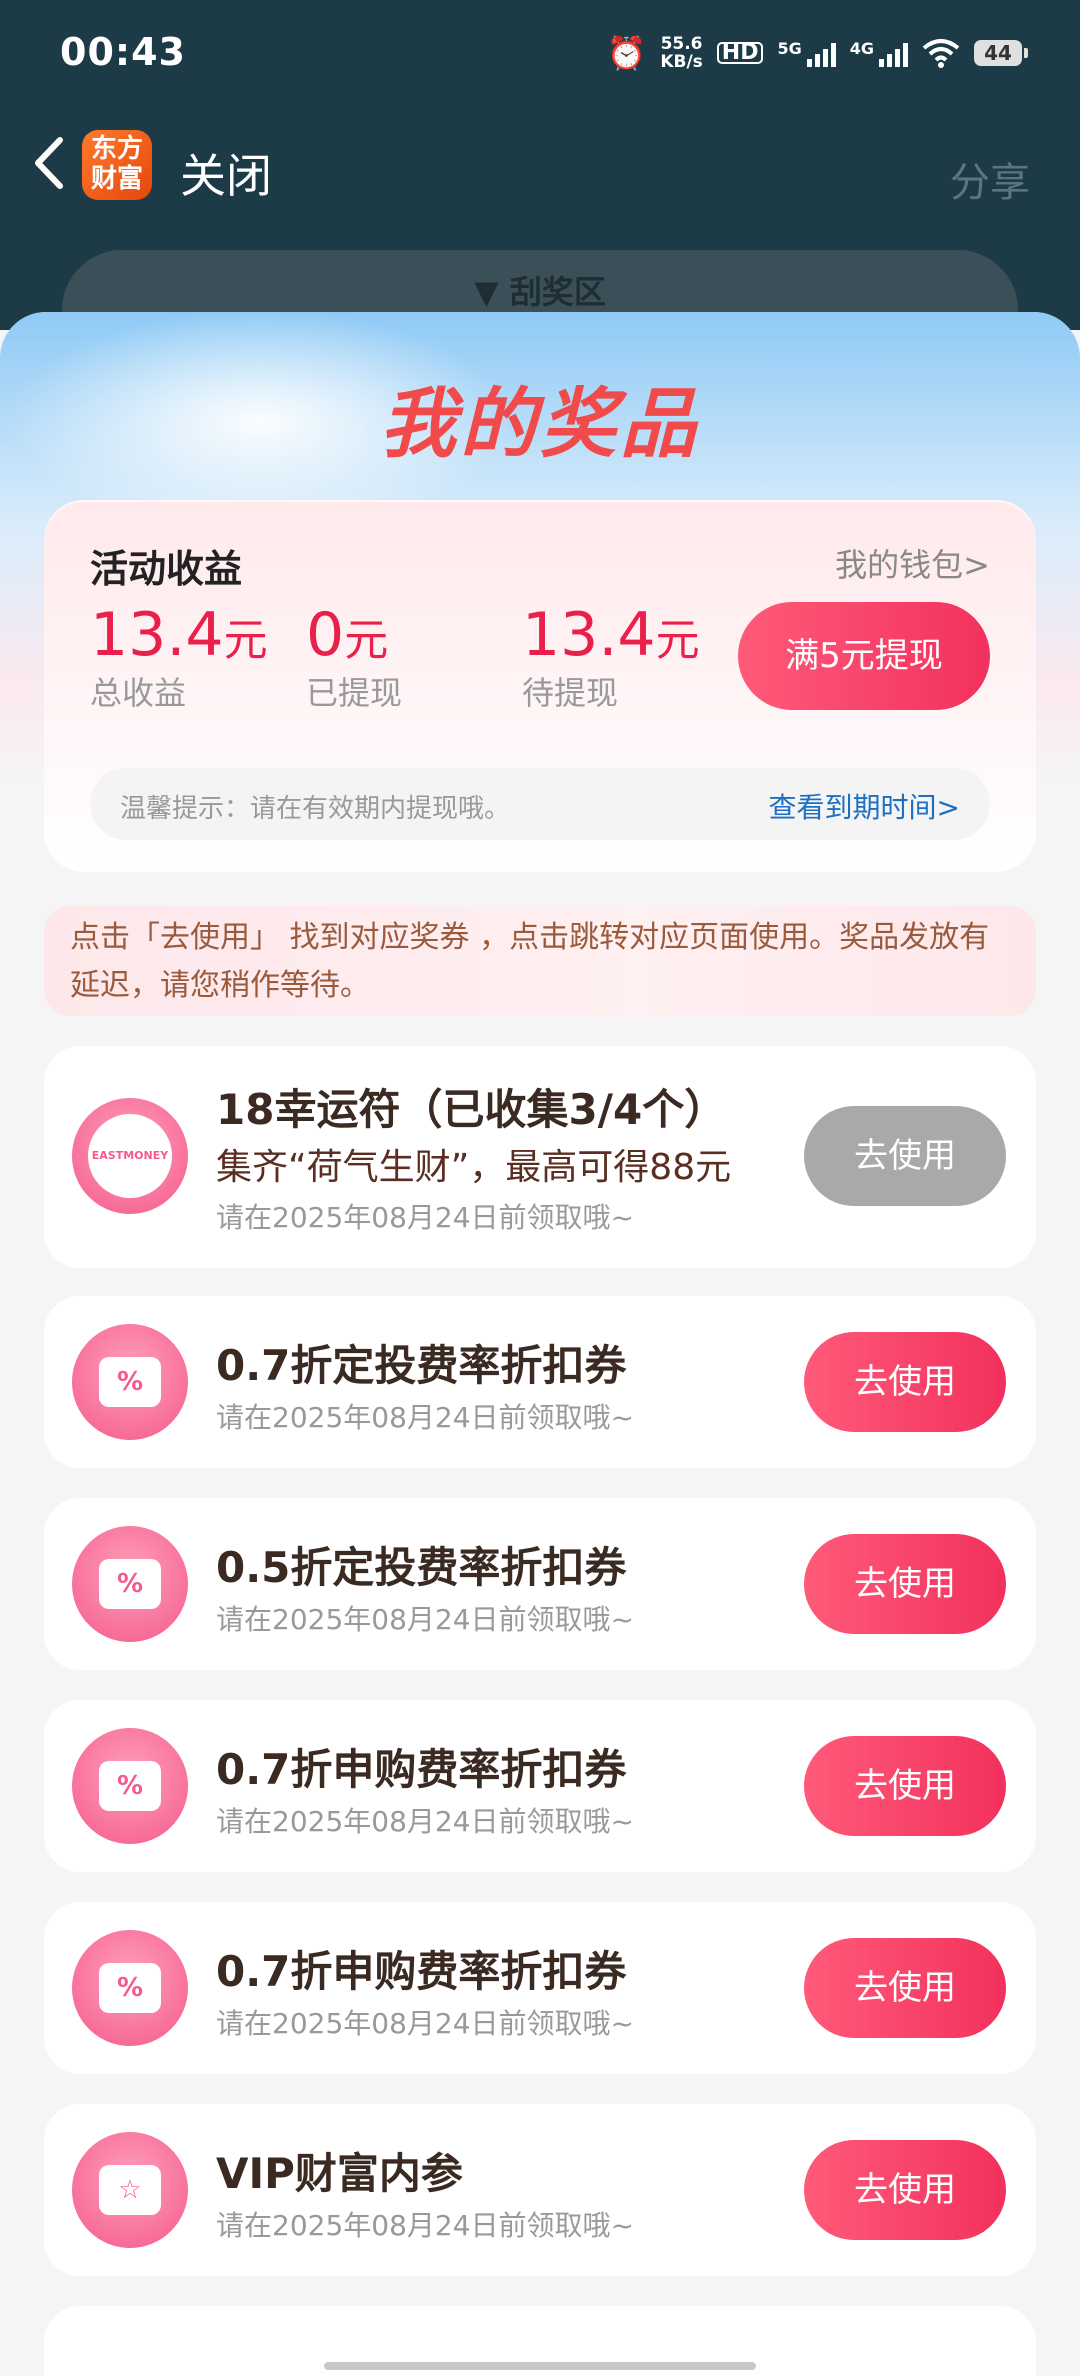  What do you see at coordinates (990, 179) in the screenshot?
I see `share-button: 分享` at bounding box center [990, 179].